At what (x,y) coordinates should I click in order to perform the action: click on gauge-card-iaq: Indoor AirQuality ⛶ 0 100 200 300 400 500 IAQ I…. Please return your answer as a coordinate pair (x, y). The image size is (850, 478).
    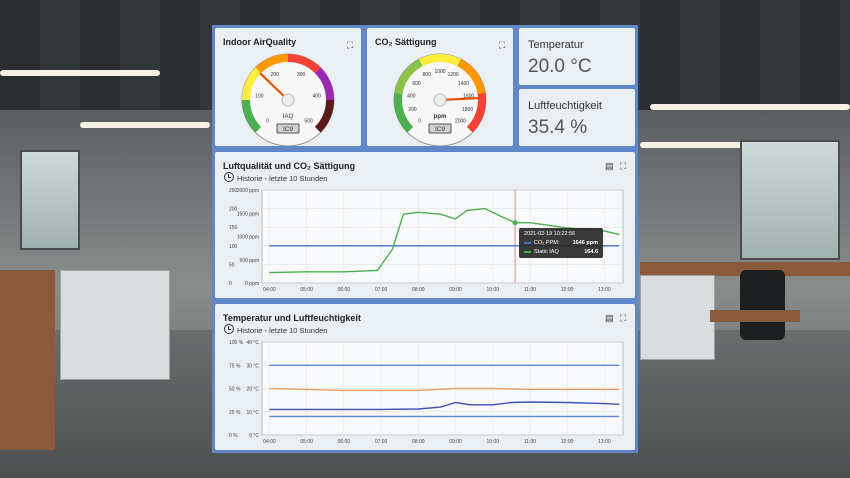
    Looking at the image, I should click on (288, 87).